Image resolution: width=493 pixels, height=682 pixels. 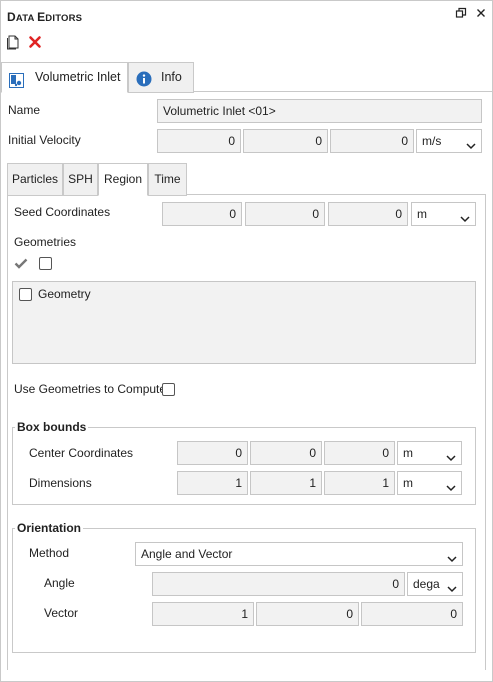 What do you see at coordinates (246, 77) in the screenshot?
I see `main-tab-bar: Volumetric Inlet Info` at bounding box center [246, 77].